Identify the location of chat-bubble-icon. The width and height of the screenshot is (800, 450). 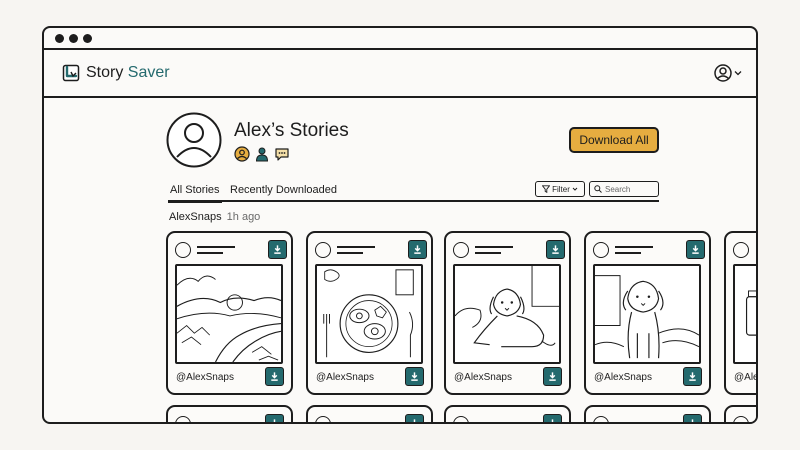
(282, 154).